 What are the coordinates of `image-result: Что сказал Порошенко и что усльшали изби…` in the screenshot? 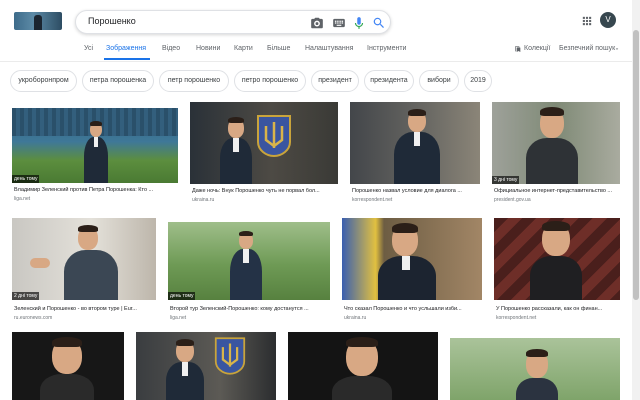 It's located at (412, 270).